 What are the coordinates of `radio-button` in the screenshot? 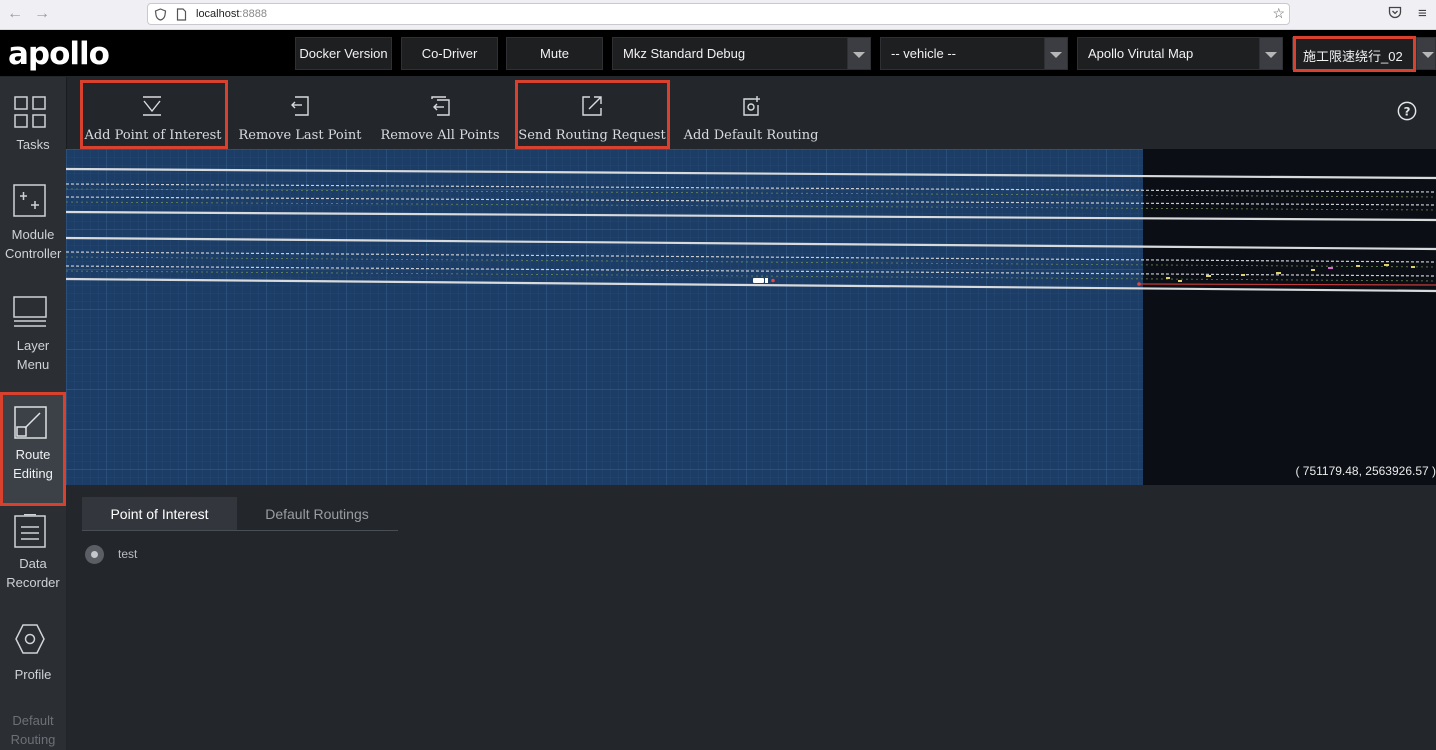 It's located at (94, 554).